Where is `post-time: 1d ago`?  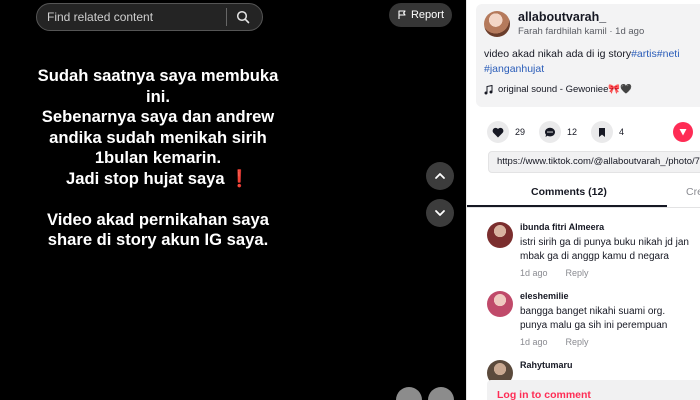 post-time: 1d ago is located at coordinates (630, 31).